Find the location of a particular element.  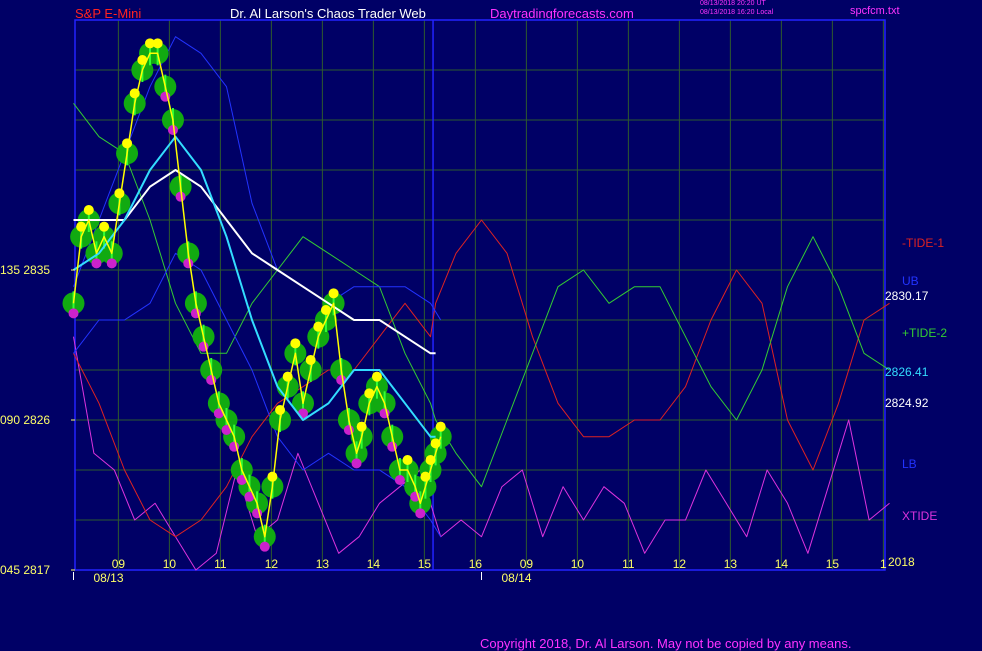

legend-label: -TIDE-1 is located at coordinates (923, 243).